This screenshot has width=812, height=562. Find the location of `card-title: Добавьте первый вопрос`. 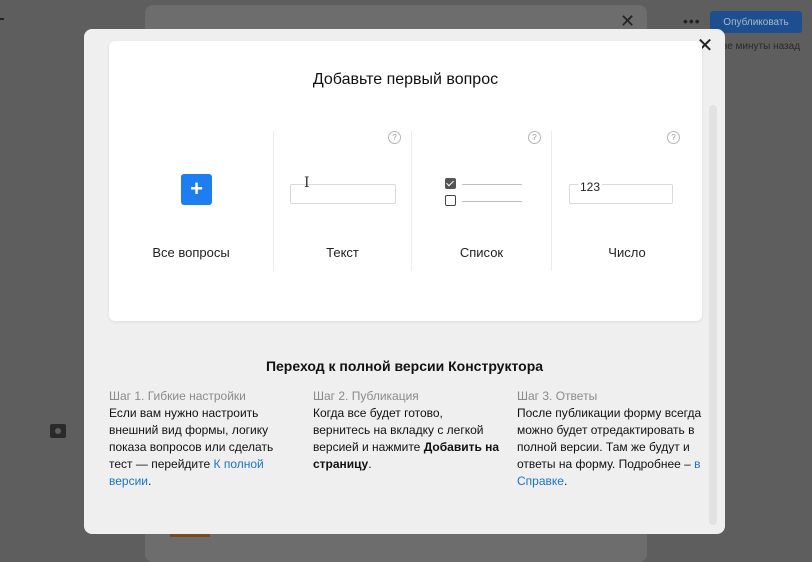

card-title: Добавьте первый вопрос is located at coordinates (405, 79).